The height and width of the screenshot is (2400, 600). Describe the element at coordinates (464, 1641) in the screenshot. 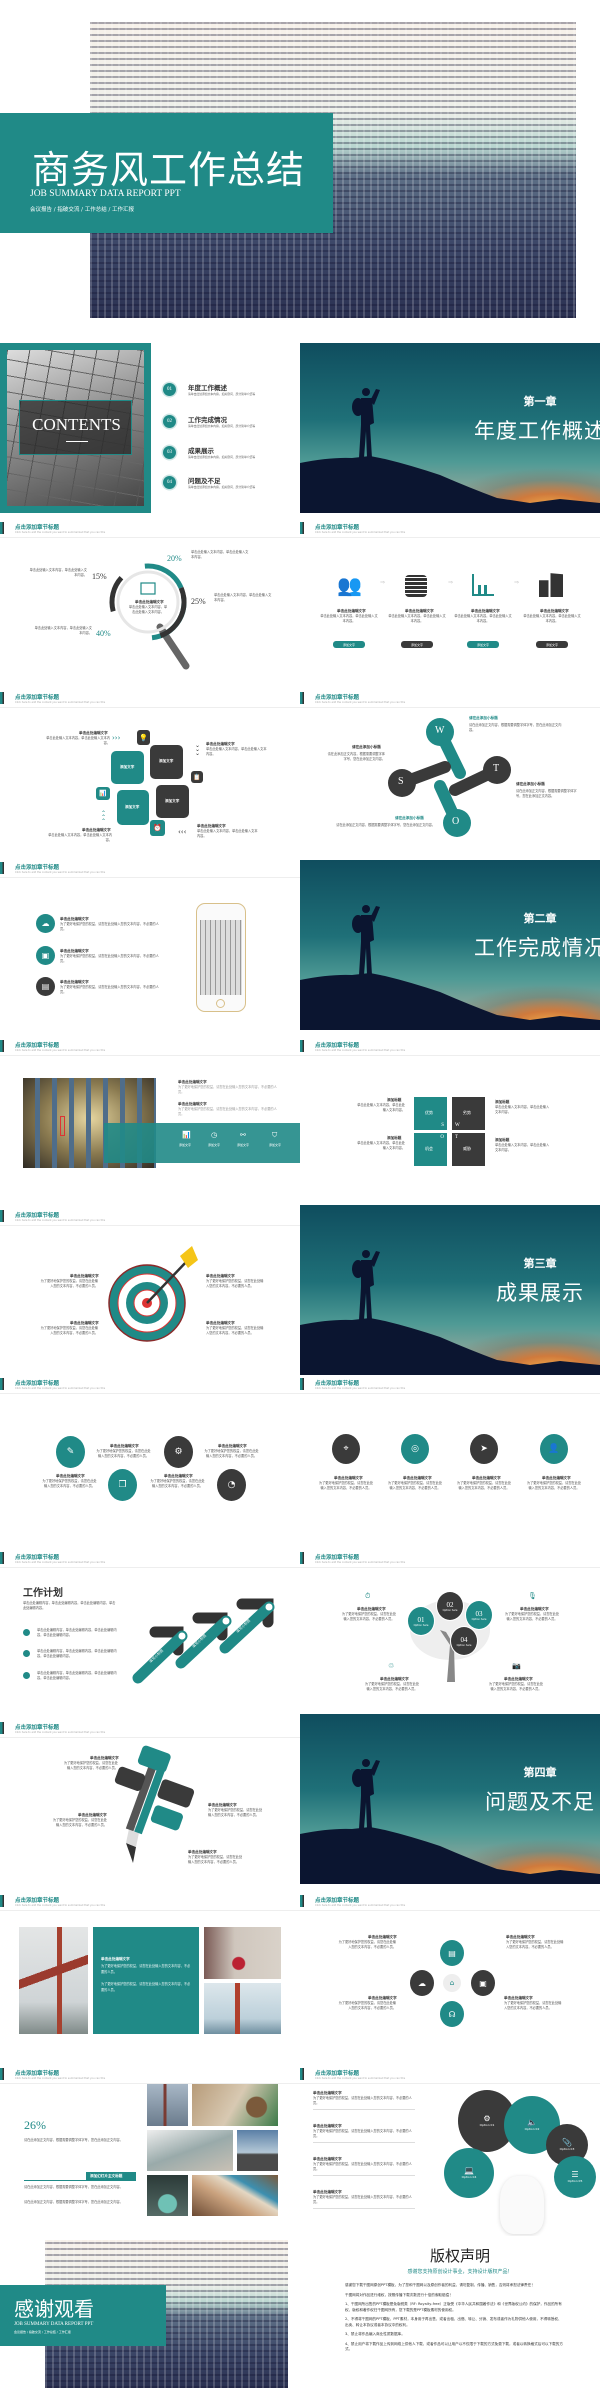

I see `tree-node: 04 Option here` at that location.